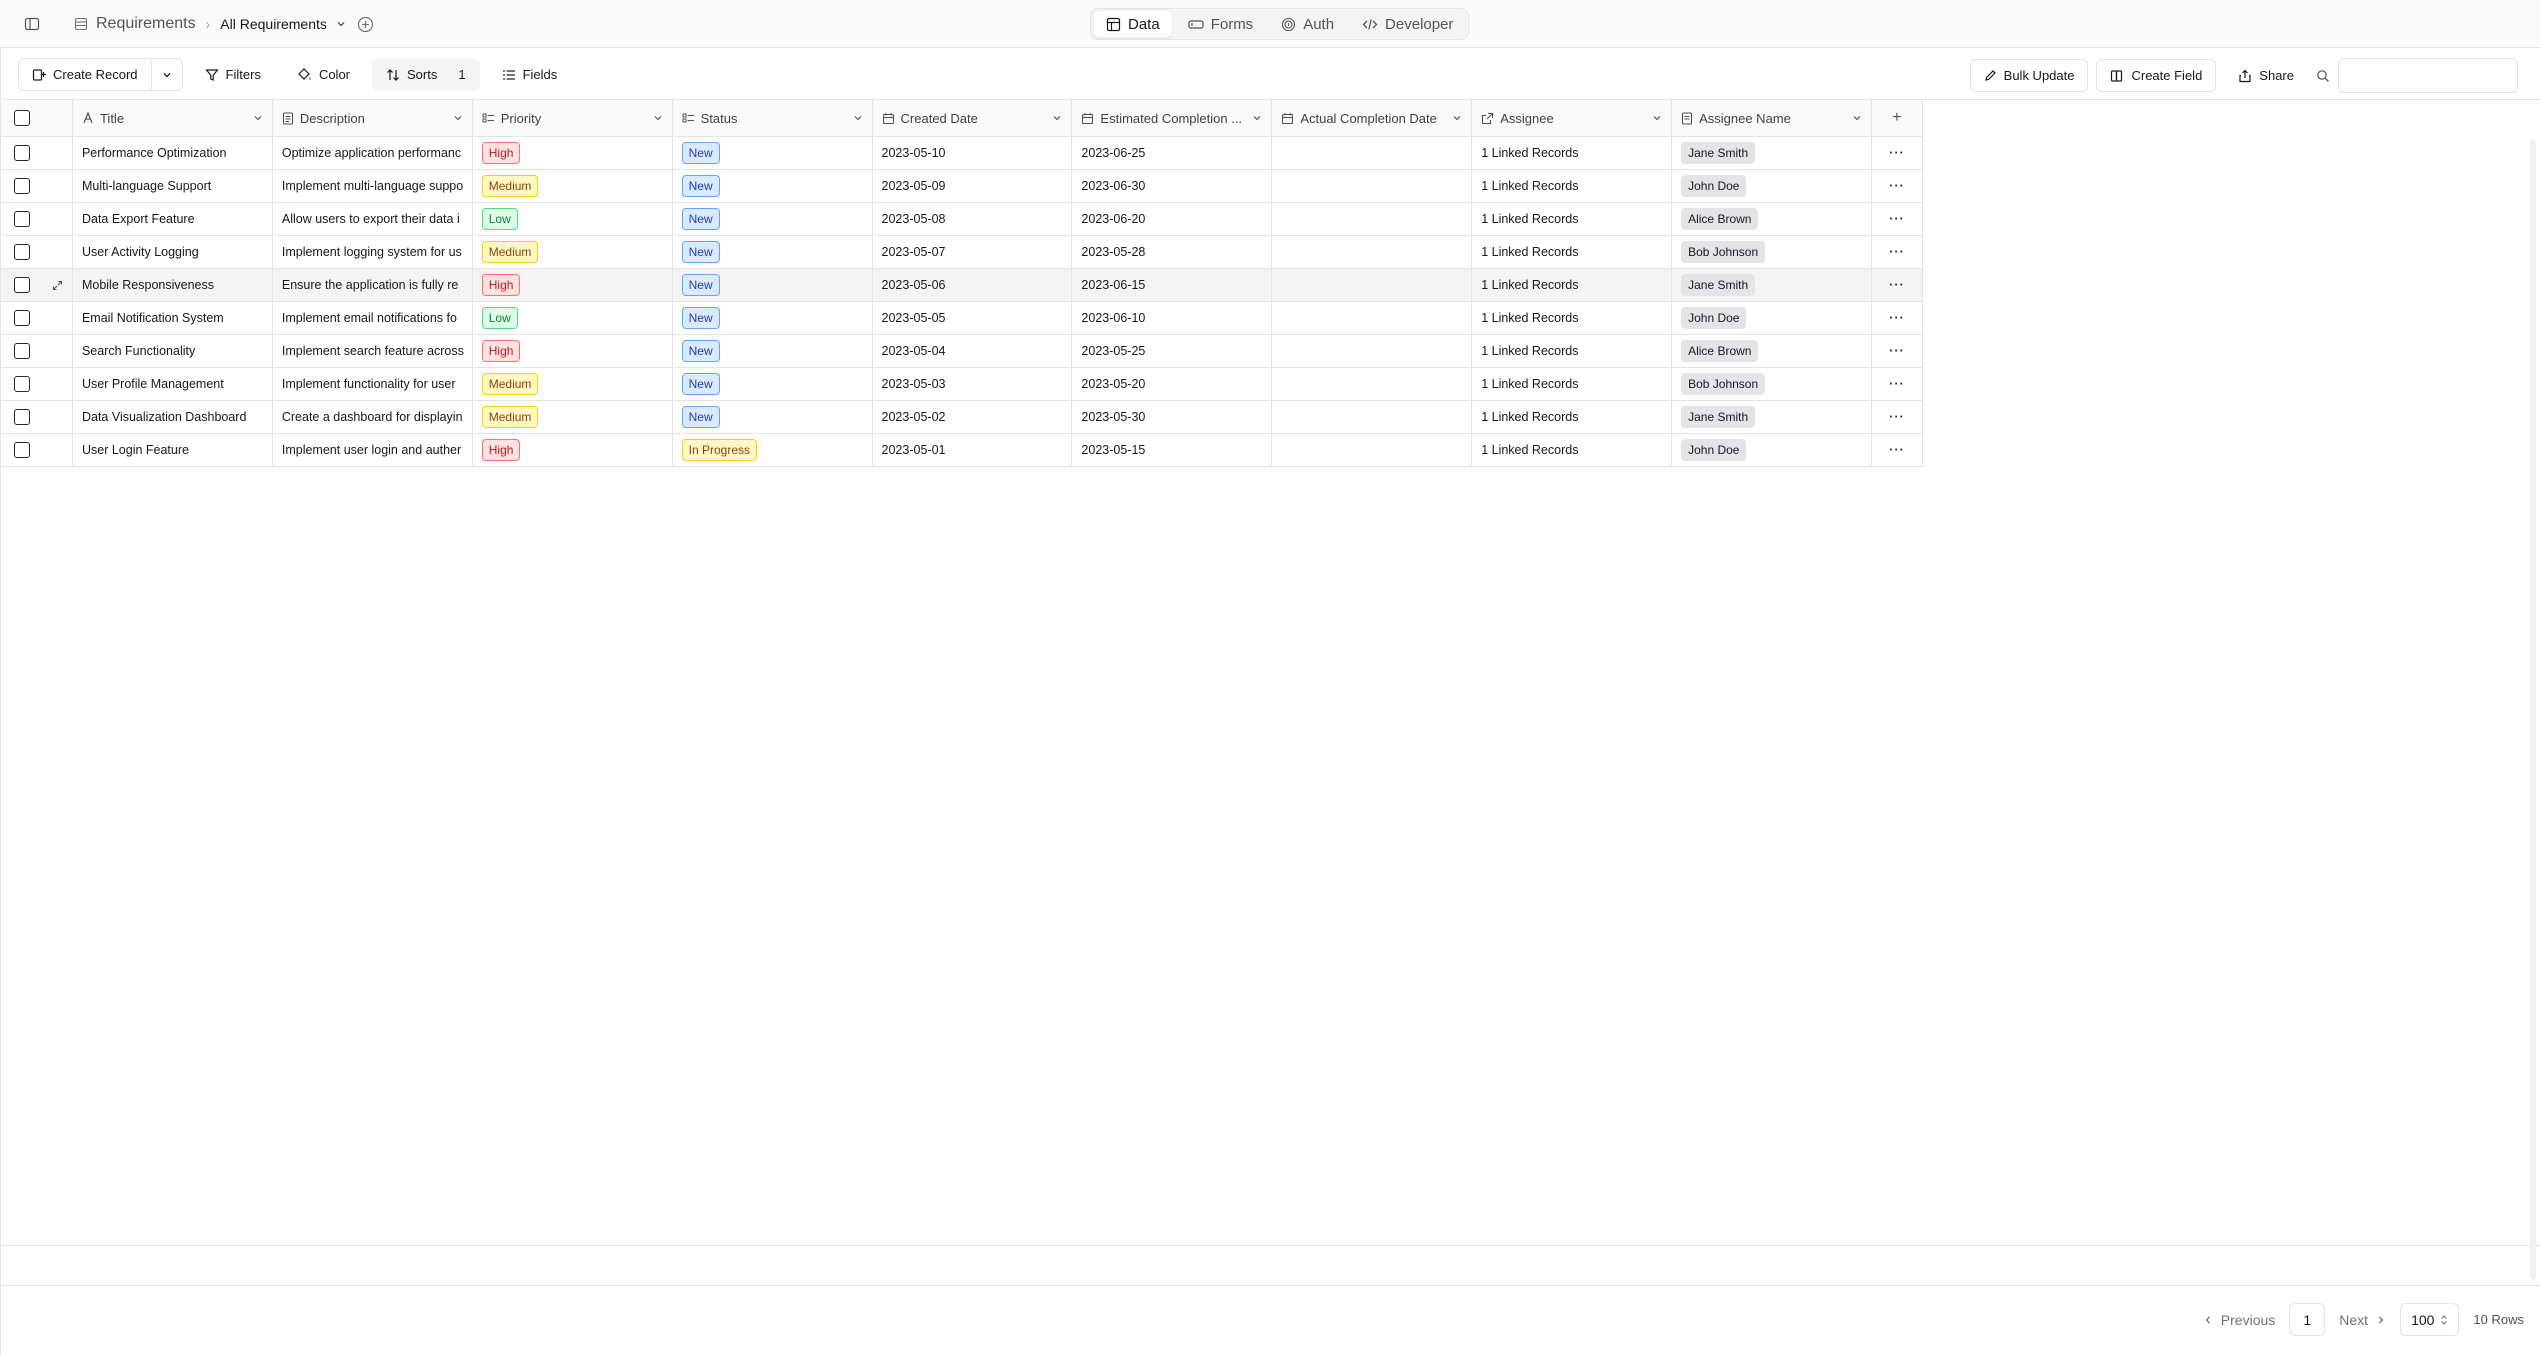  Describe the element at coordinates (1172, 186) in the screenshot. I see `cell-estimated-completion: 2023-06-30` at that location.